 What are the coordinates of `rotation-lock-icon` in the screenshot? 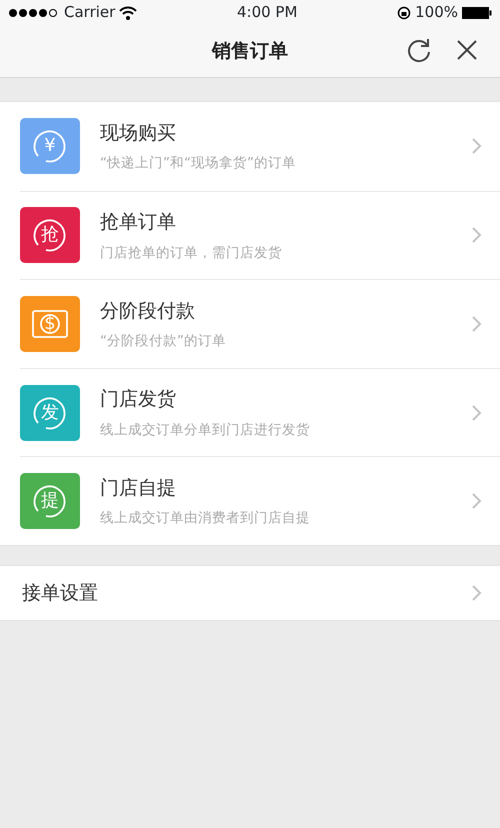 It's located at (404, 13).